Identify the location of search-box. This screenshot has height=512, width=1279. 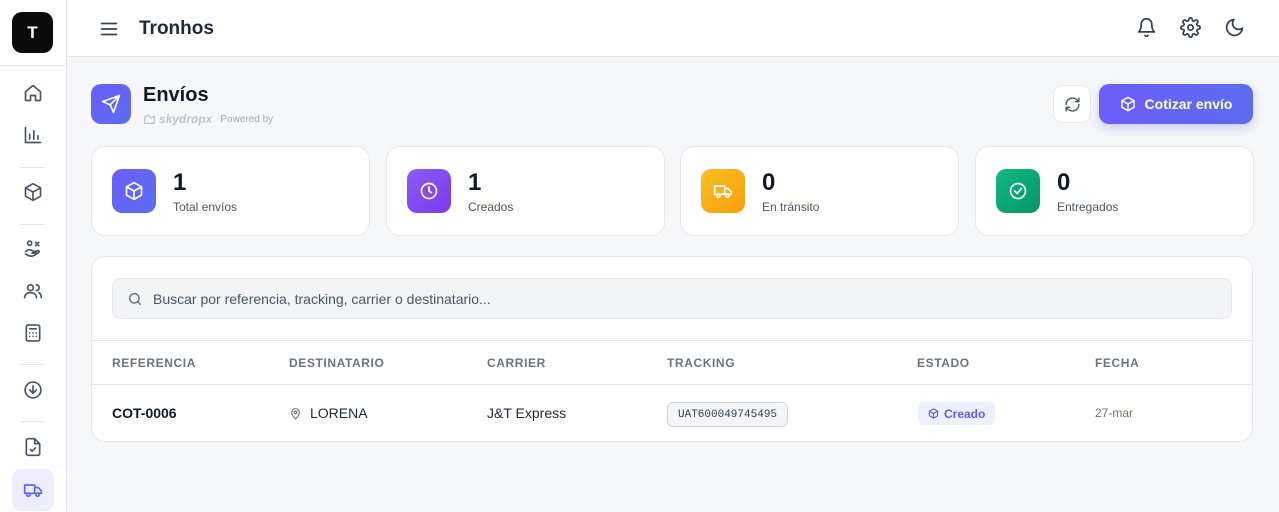
(672, 298).